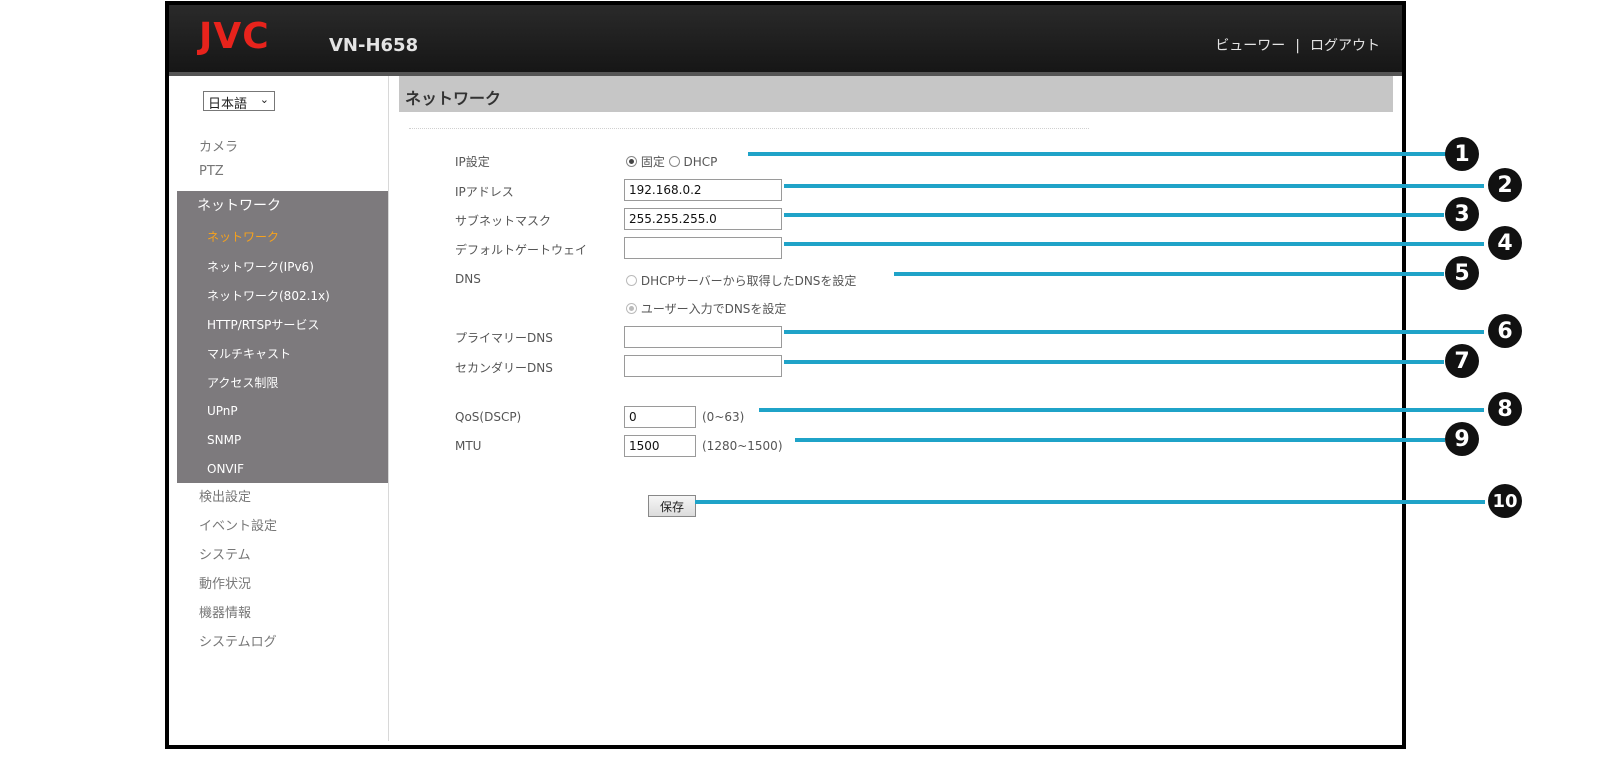  I want to click on qos-label: QoS(DSCP), so click(488, 417).